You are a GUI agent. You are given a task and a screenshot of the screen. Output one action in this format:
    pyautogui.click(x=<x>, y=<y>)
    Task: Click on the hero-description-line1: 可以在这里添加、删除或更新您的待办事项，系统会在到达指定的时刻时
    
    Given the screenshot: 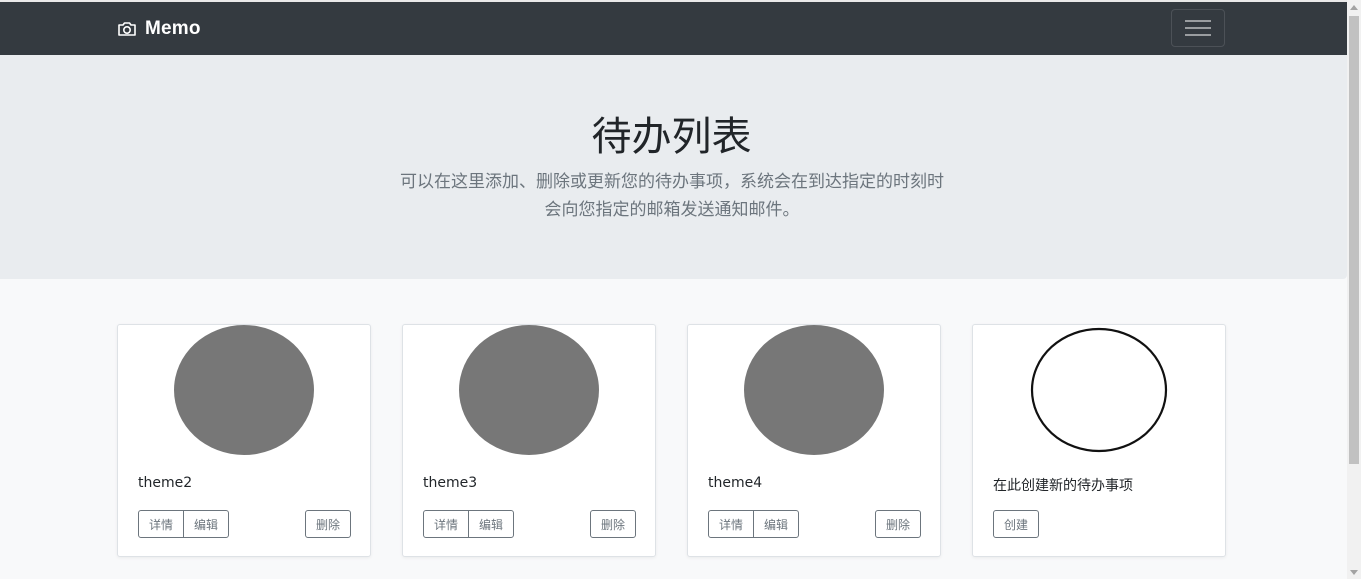 What is the action you would take?
    pyautogui.click(x=672, y=182)
    